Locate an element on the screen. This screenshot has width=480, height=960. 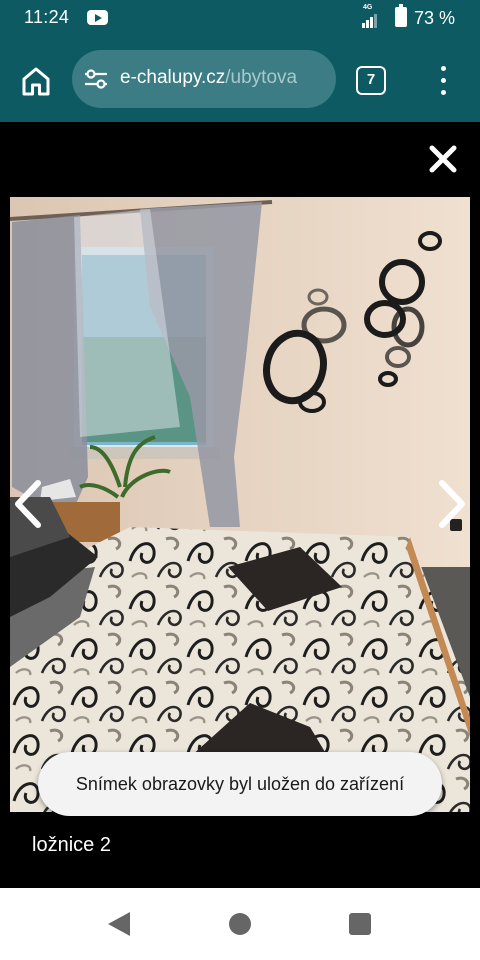
home-circle-icon is located at coordinates (240, 924).